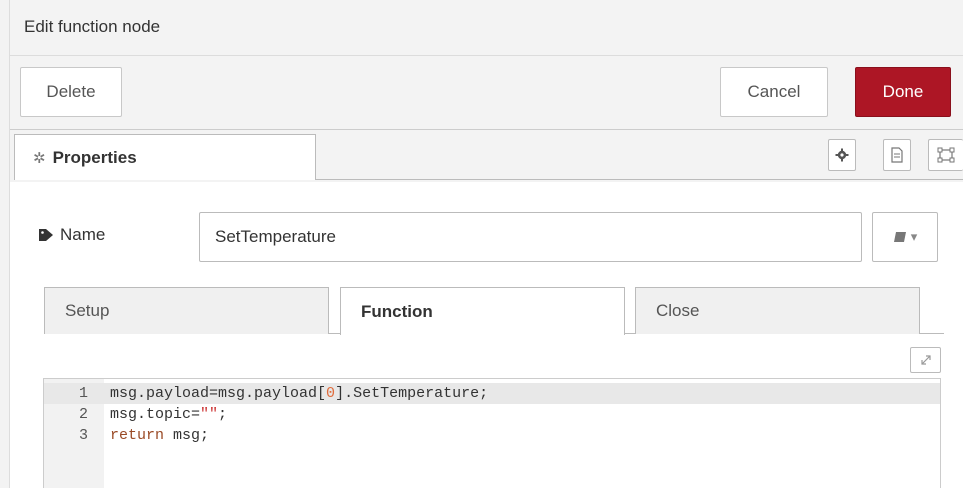 This screenshot has width=963, height=488. Describe the element at coordinates (71, 92) in the screenshot. I see `delete-button: Delete` at that location.